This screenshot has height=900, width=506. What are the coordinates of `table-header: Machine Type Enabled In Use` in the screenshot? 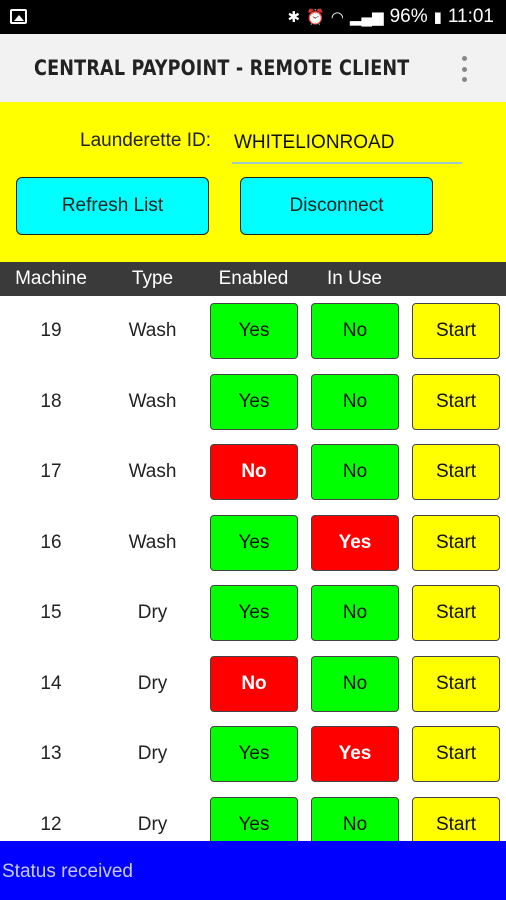 It's located at (253, 279).